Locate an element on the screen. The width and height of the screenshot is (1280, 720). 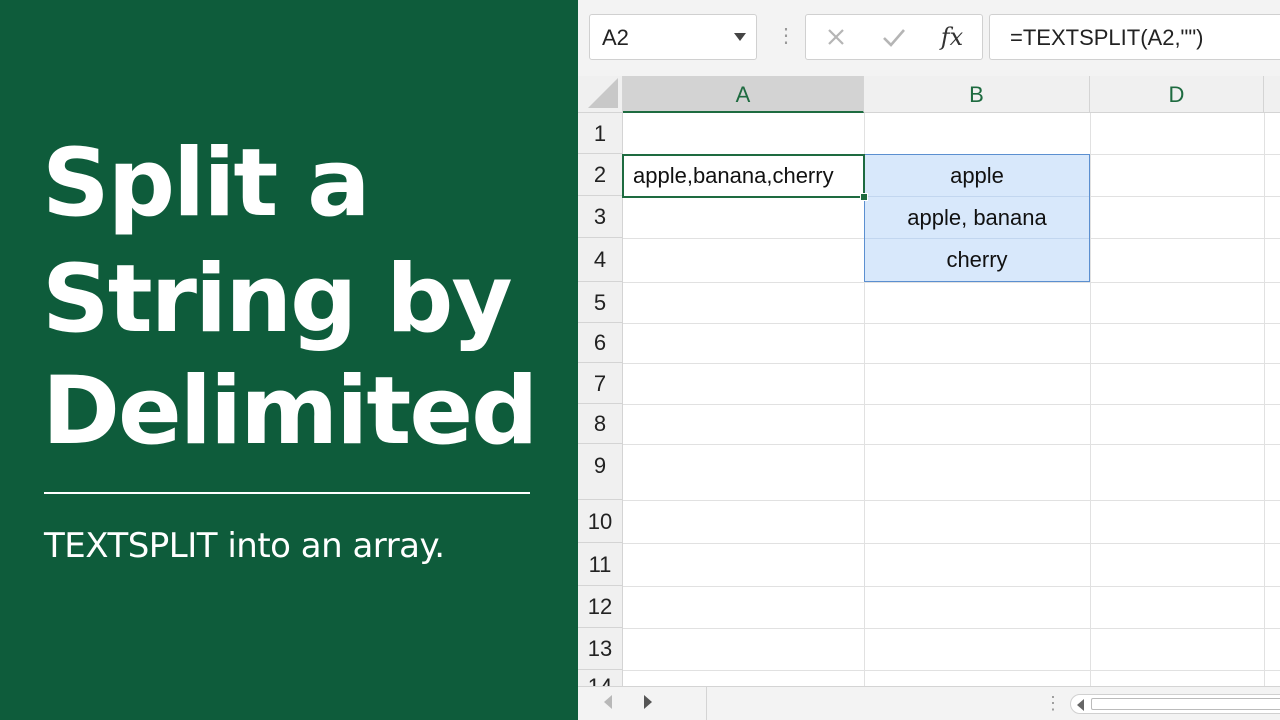
row-header-2: 2 is located at coordinates (600, 175).